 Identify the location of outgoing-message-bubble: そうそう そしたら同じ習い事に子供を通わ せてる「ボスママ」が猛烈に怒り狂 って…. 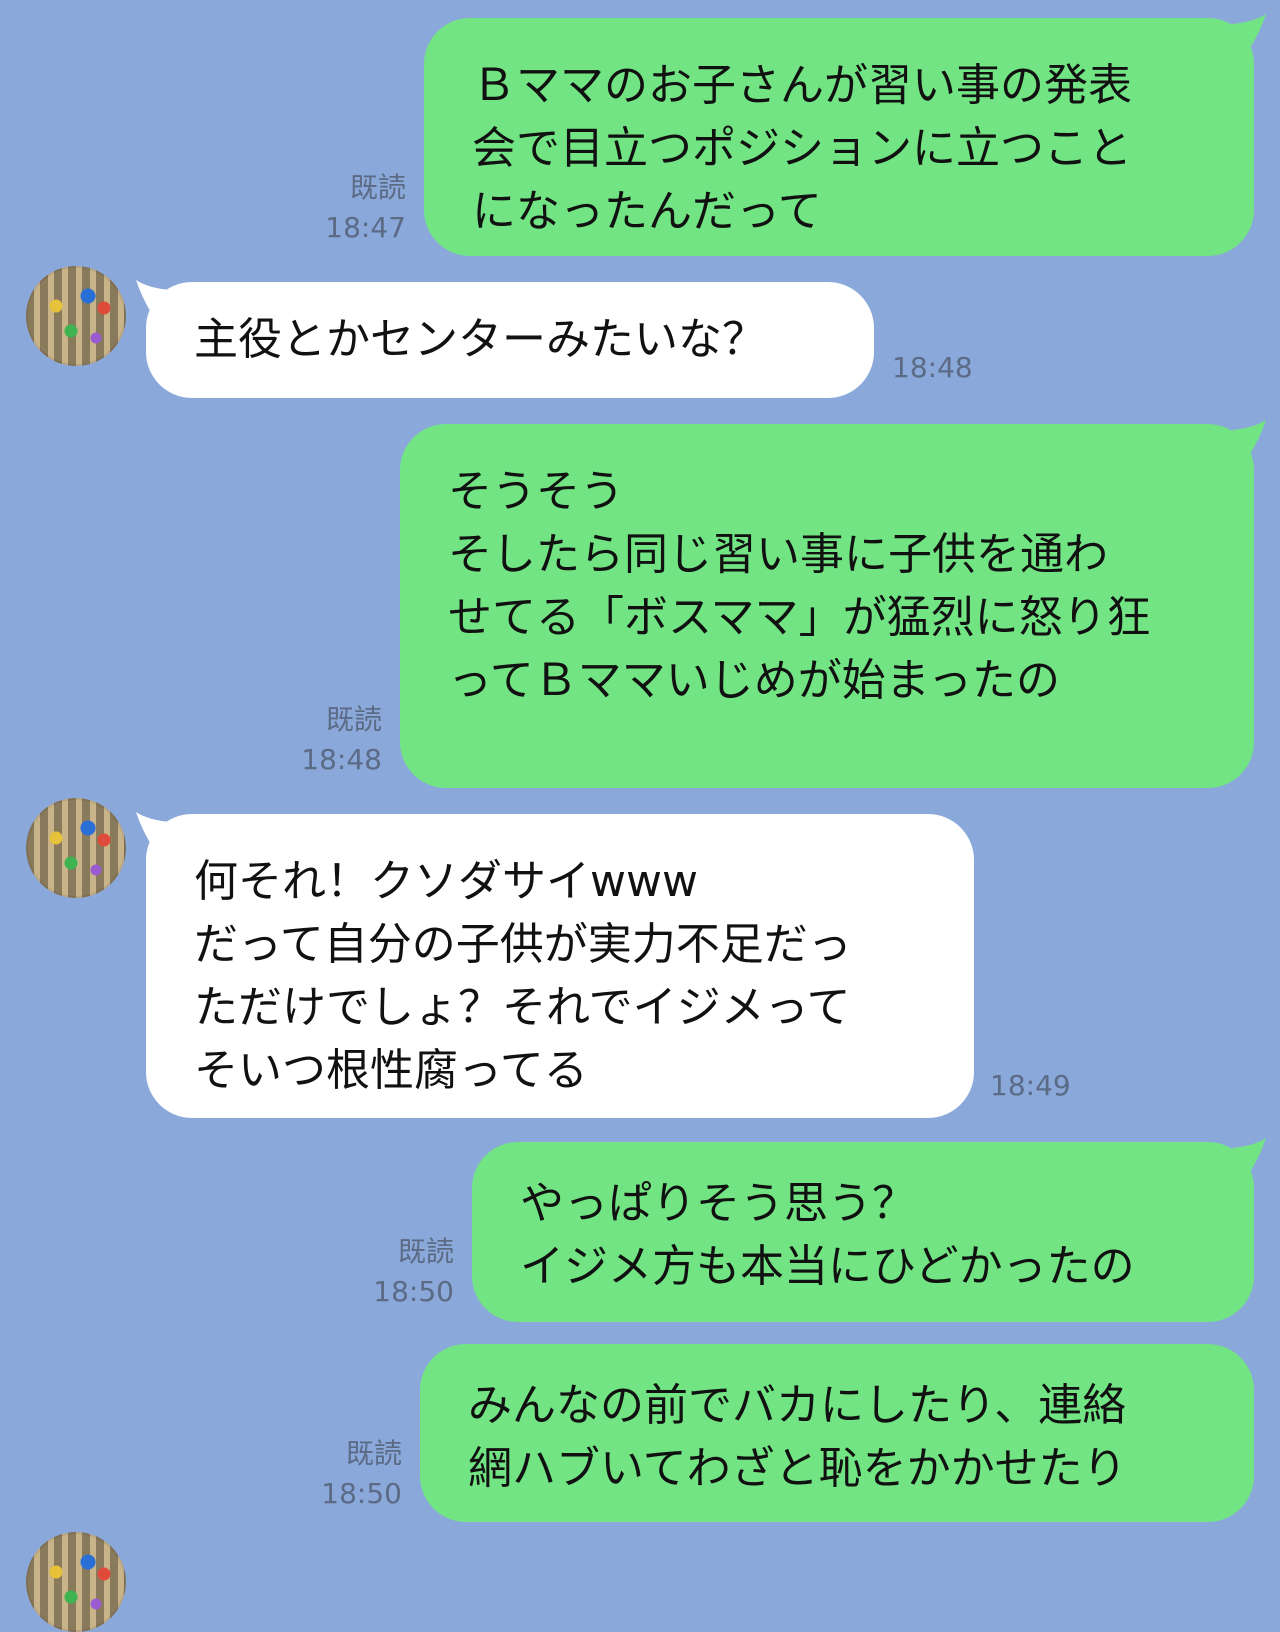
(827, 606).